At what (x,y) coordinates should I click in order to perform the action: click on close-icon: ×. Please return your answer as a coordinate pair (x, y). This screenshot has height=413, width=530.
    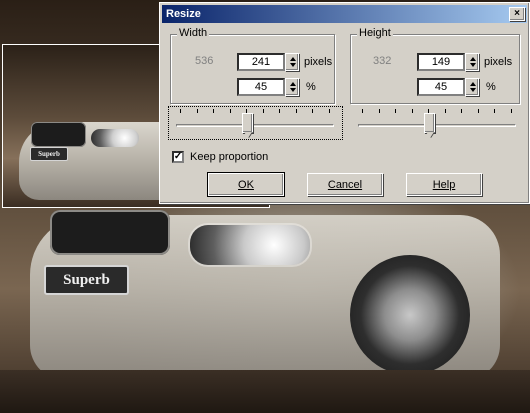
    Looking at the image, I should click on (517, 13).